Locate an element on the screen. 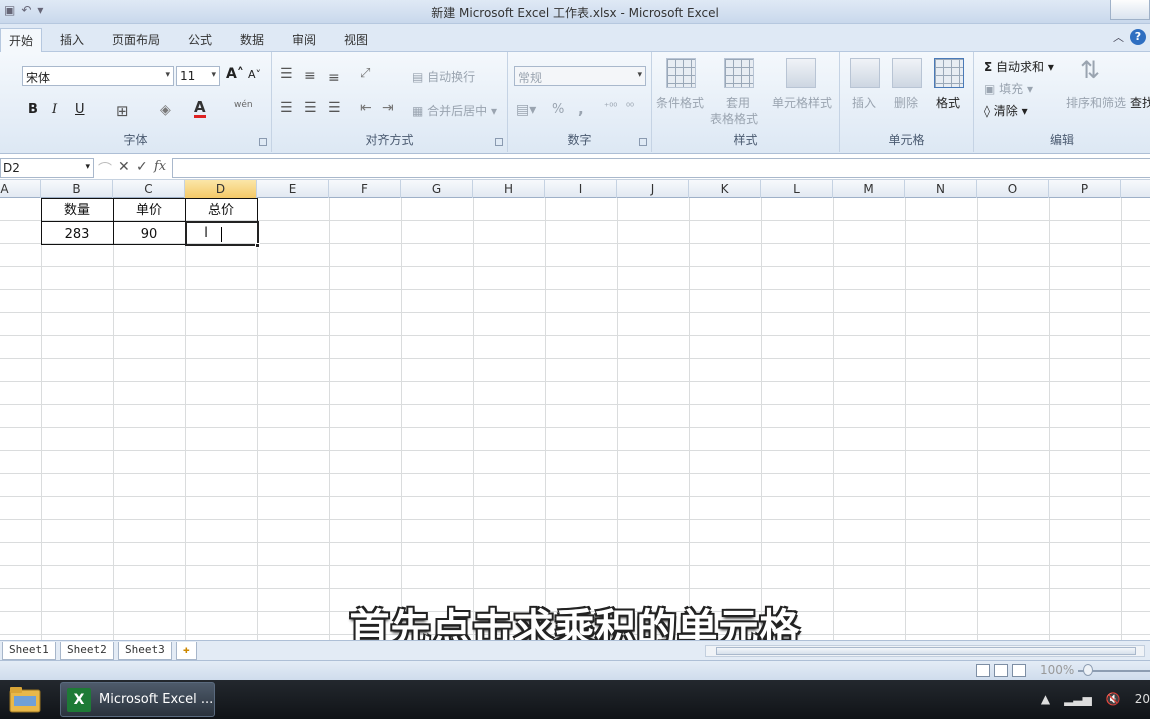 The width and height of the screenshot is (1150, 719). format-cells-button: 格式 is located at coordinates (948, 102).